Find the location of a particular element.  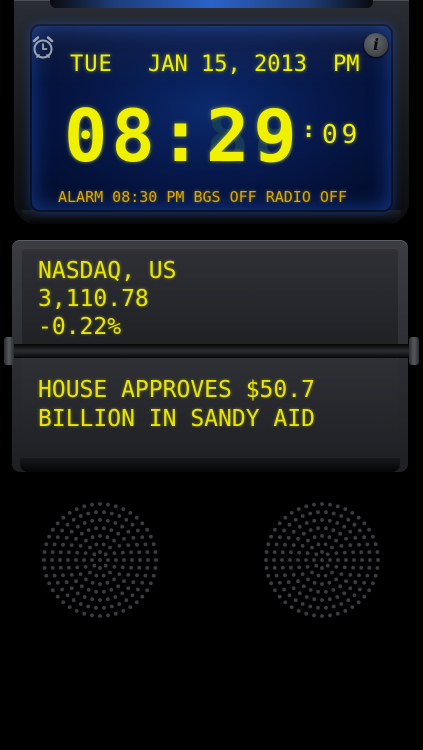

top-glow-bar is located at coordinates (211, 4).